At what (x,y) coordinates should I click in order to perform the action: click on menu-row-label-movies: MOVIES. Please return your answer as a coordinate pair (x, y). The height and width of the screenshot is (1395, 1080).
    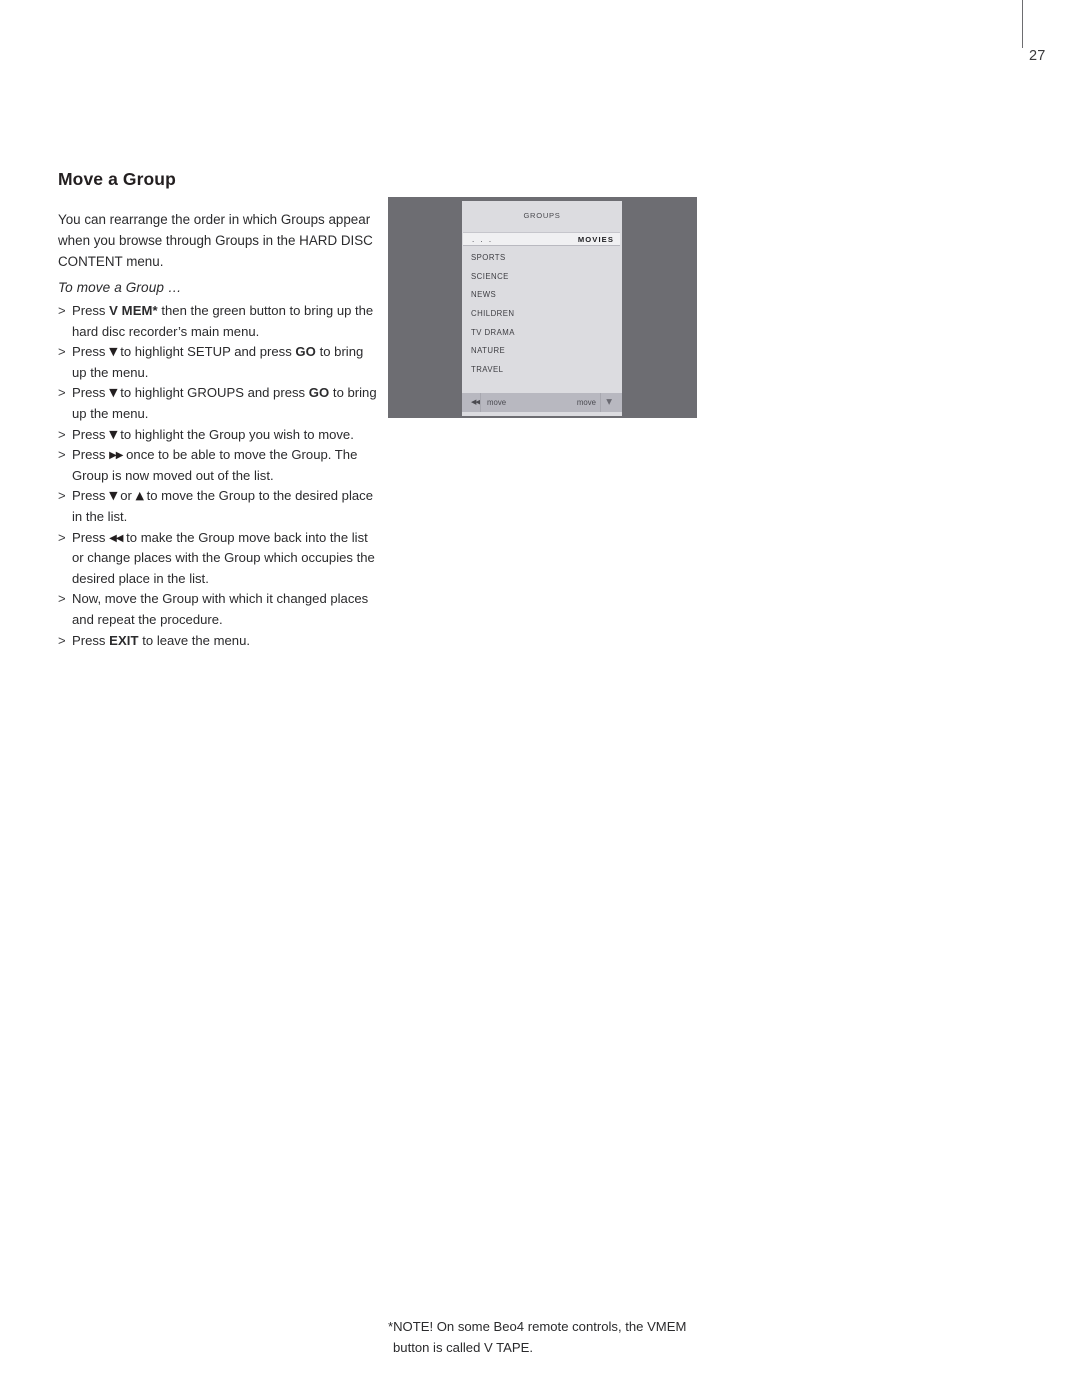
    Looking at the image, I should click on (595, 239).